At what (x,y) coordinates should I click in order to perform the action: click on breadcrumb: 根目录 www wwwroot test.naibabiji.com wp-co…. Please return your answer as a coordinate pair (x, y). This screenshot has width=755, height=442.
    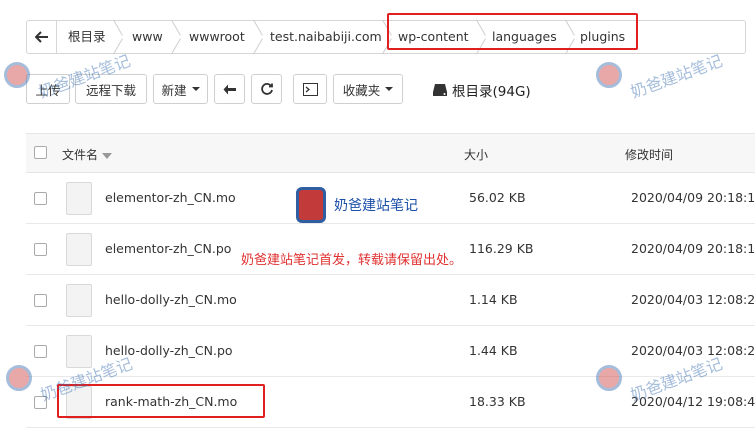
    Looking at the image, I should click on (386, 37).